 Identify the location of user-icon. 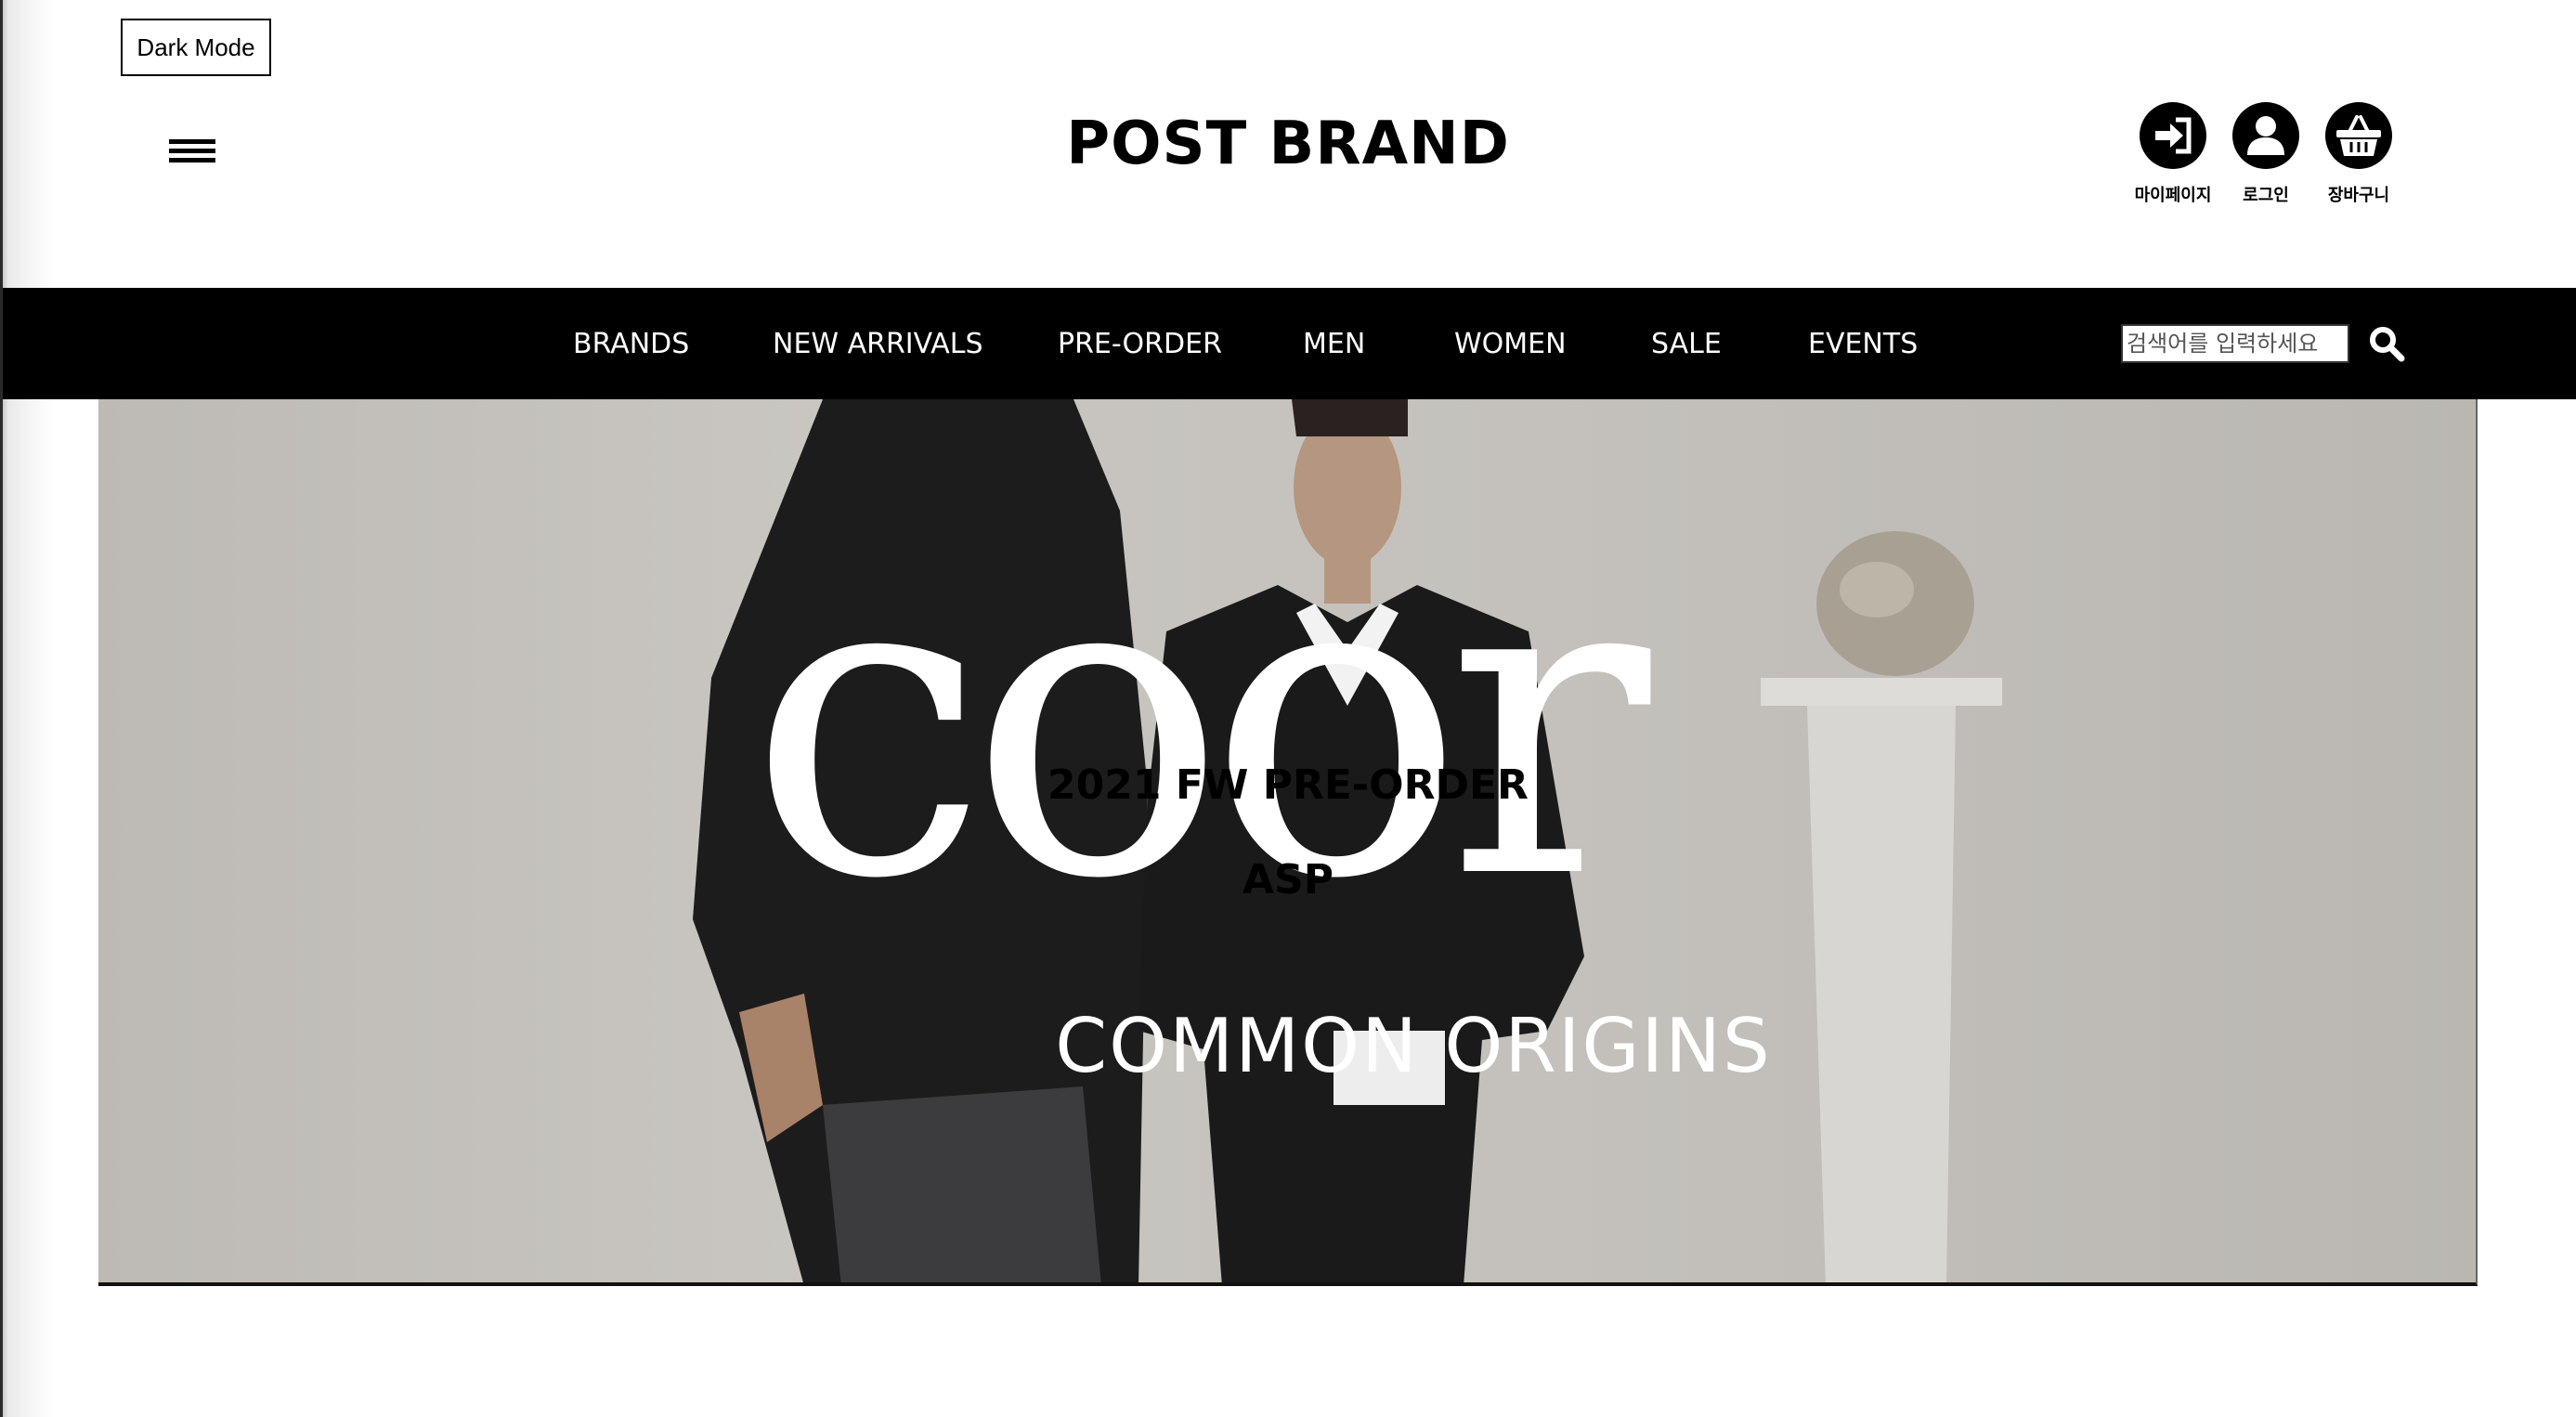
(2265, 135).